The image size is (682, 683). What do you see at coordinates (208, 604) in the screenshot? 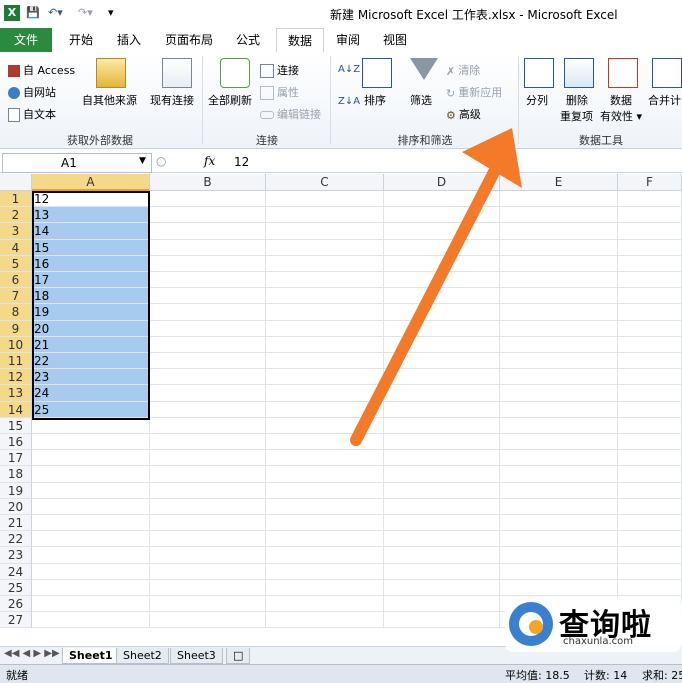
I see `cell-b26` at bounding box center [208, 604].